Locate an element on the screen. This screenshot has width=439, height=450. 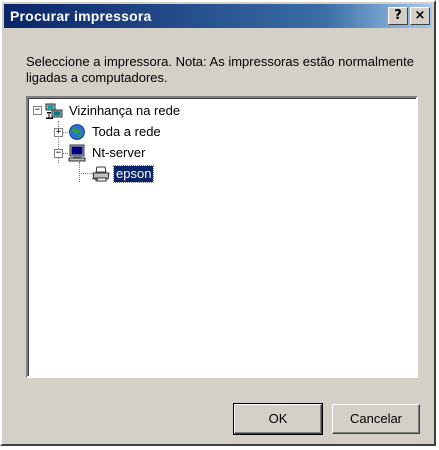
globe-icon is located at coordinates (77, 132).